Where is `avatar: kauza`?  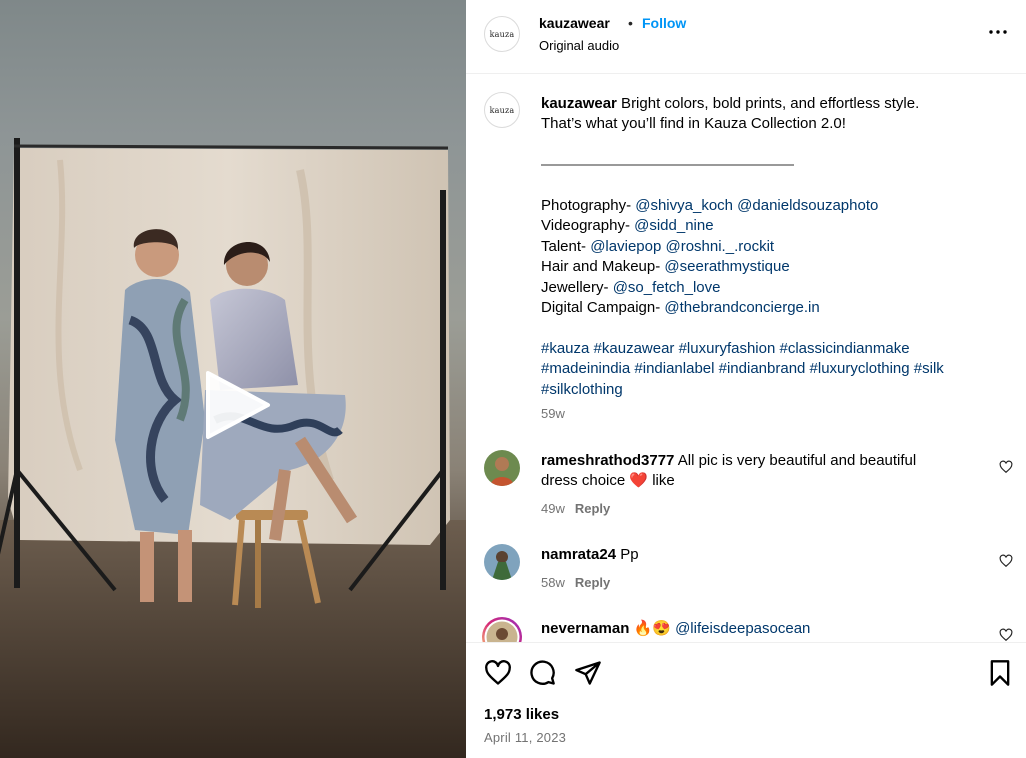
avatar: kauza is located at coordinates (502, 34).